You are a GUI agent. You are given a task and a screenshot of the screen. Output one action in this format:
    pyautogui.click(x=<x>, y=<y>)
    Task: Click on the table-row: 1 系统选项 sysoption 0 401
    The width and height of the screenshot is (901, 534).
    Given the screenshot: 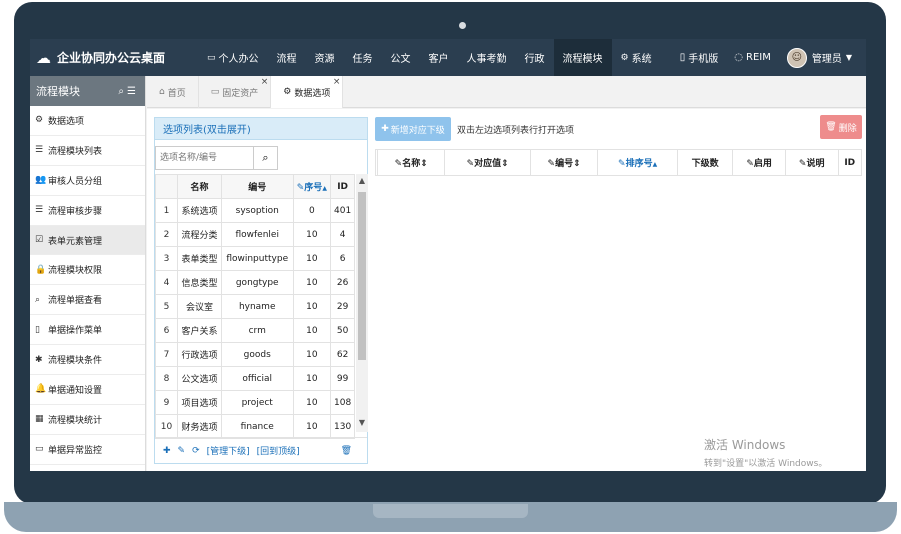 What is the action you would take?
    pyautogui.click(x=255, y=210)
    